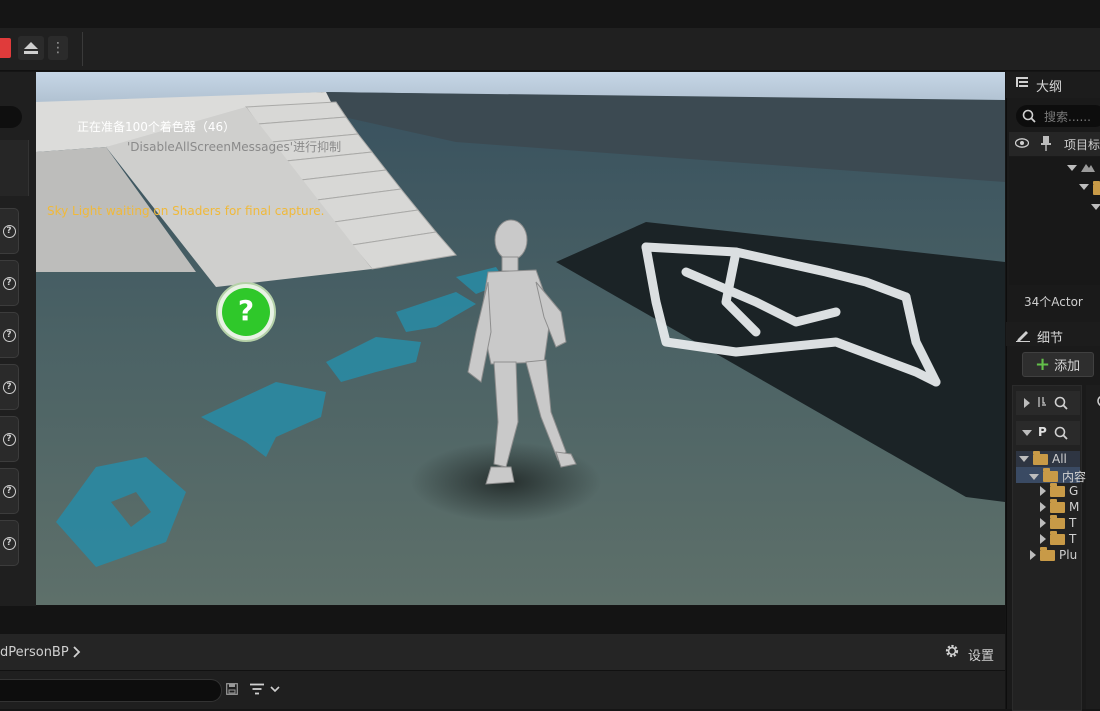 The width and height of the screenshot is (1100, 711). I want to click on add-component-button: + 添加, so click(1058, 364).